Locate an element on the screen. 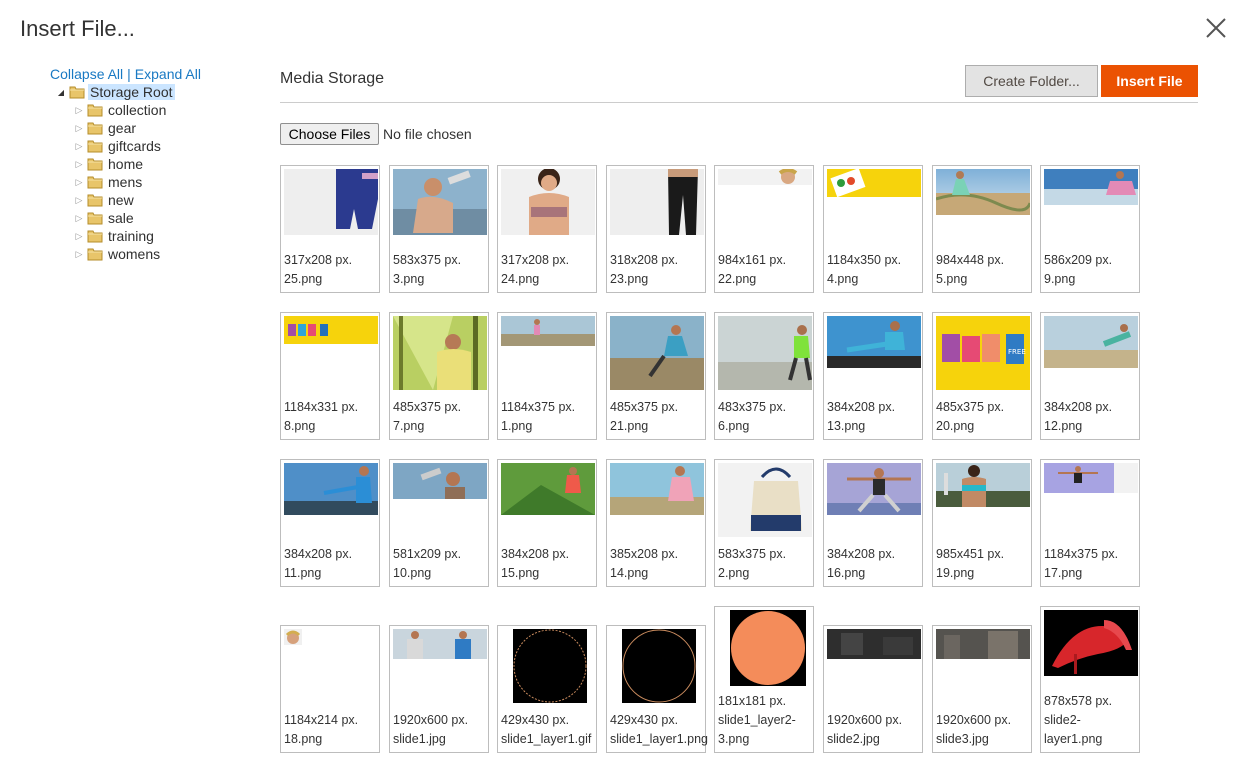 The height and width of the screenshot is (766, 1234). tree-folder-item: ▷ training is located at coordinates (114, 236).